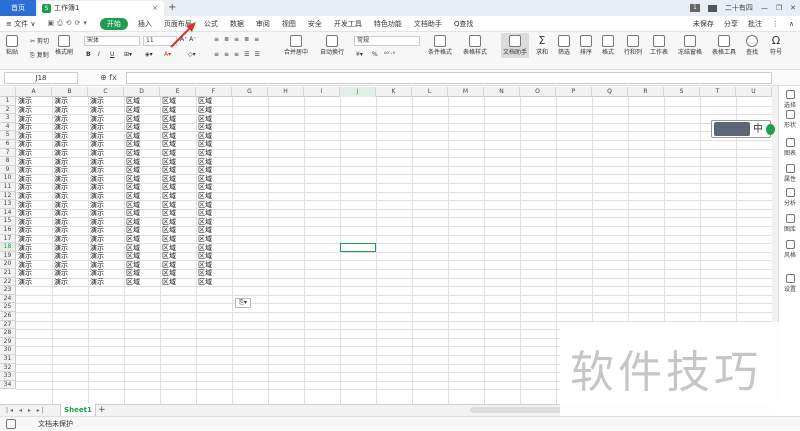 Image resolution: width=800 pixels, height=431 pixels. I want to click on selected-cell, so click(358, 247).